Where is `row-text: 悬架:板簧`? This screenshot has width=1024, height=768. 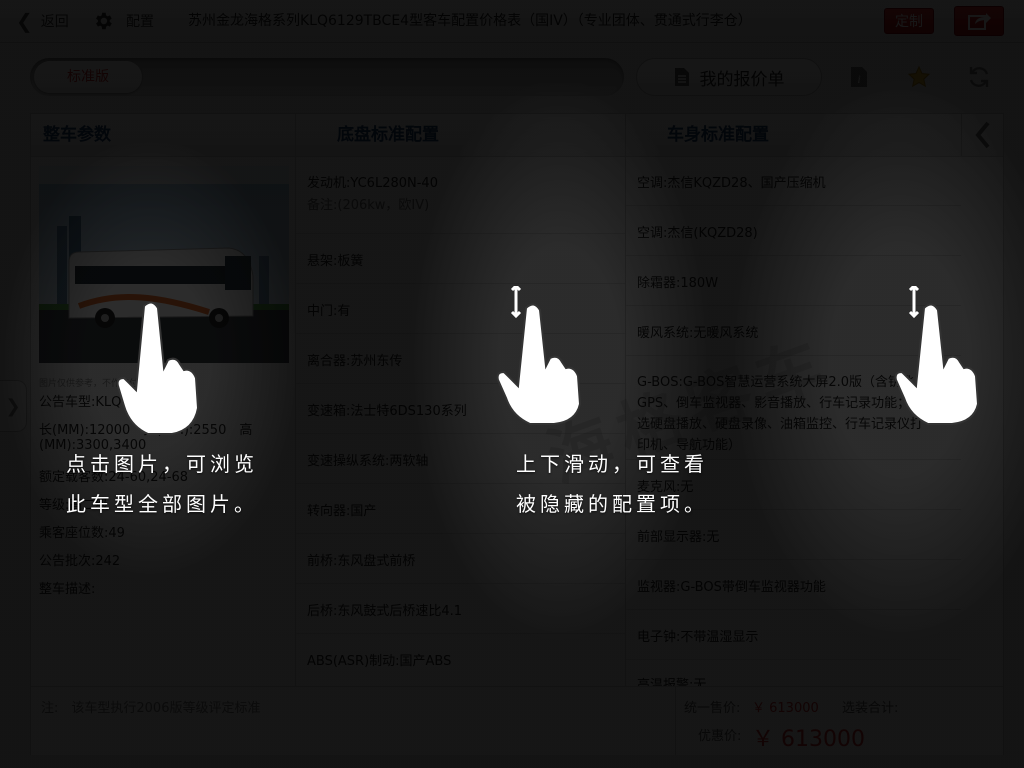
row-text: 悬架:板簧 is located at coordinates (335, 261).